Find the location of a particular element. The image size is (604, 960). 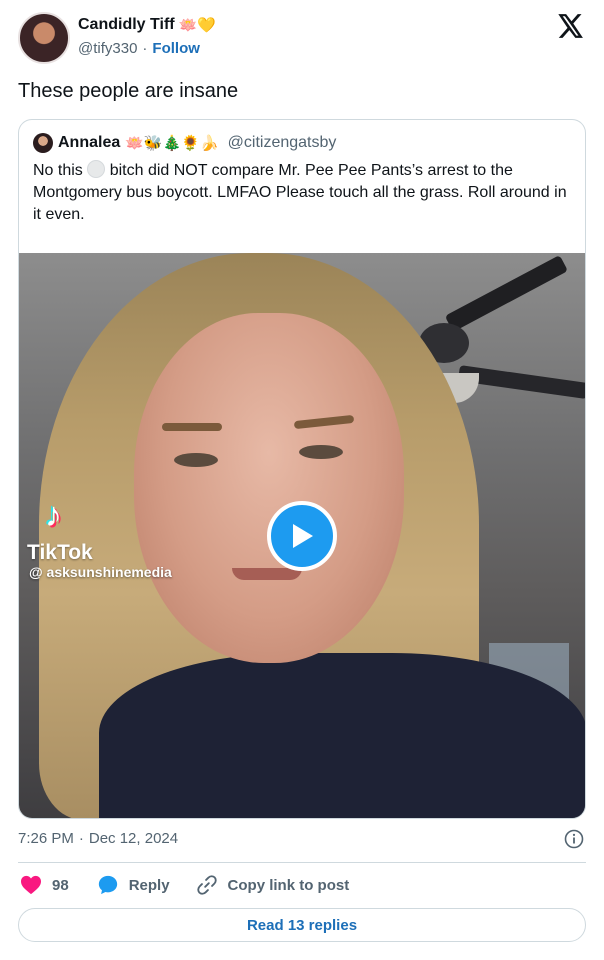

play-button is located at coordinates (302, 536).